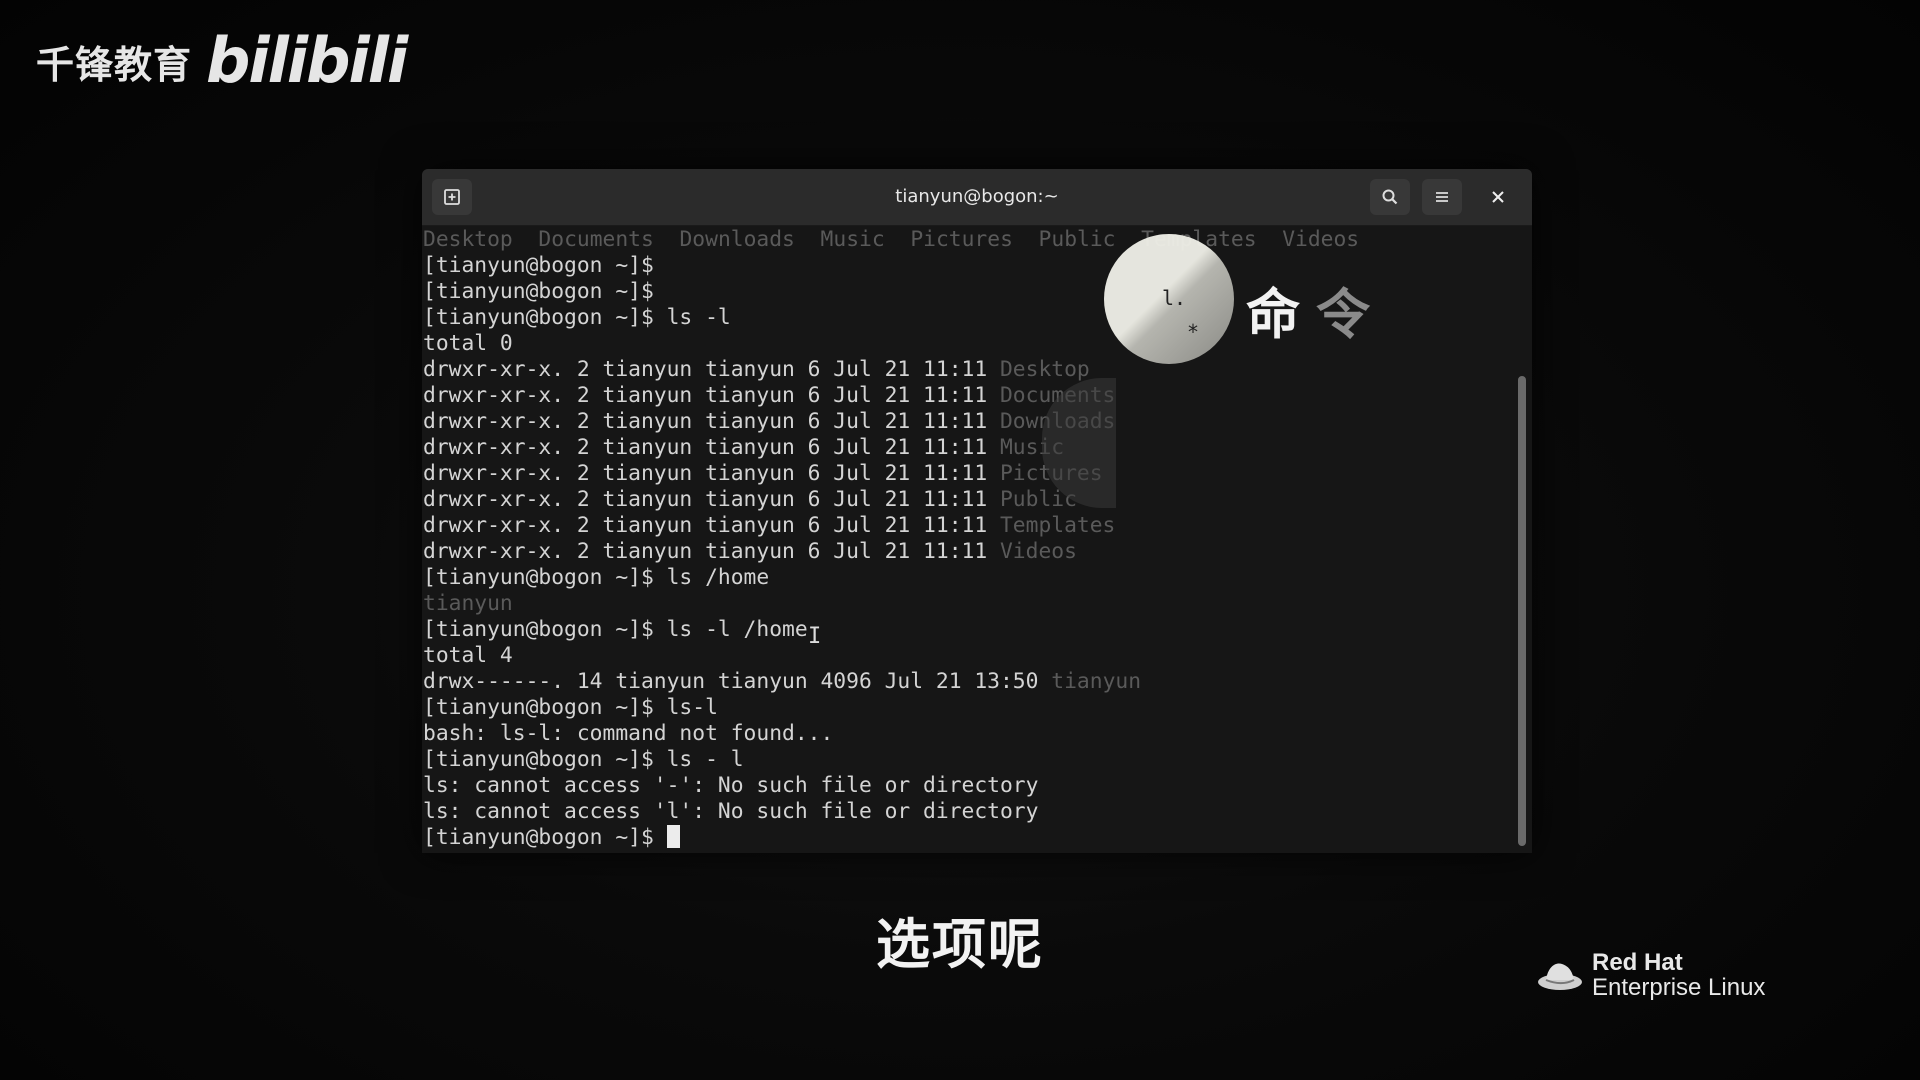 The height and width of the screenshot is (1080, 1920). What do you see at coordinates (114, 64) in the screenshot?
I see `watermark-cn-text: 千锋教育` at bounding box center [114, 64].